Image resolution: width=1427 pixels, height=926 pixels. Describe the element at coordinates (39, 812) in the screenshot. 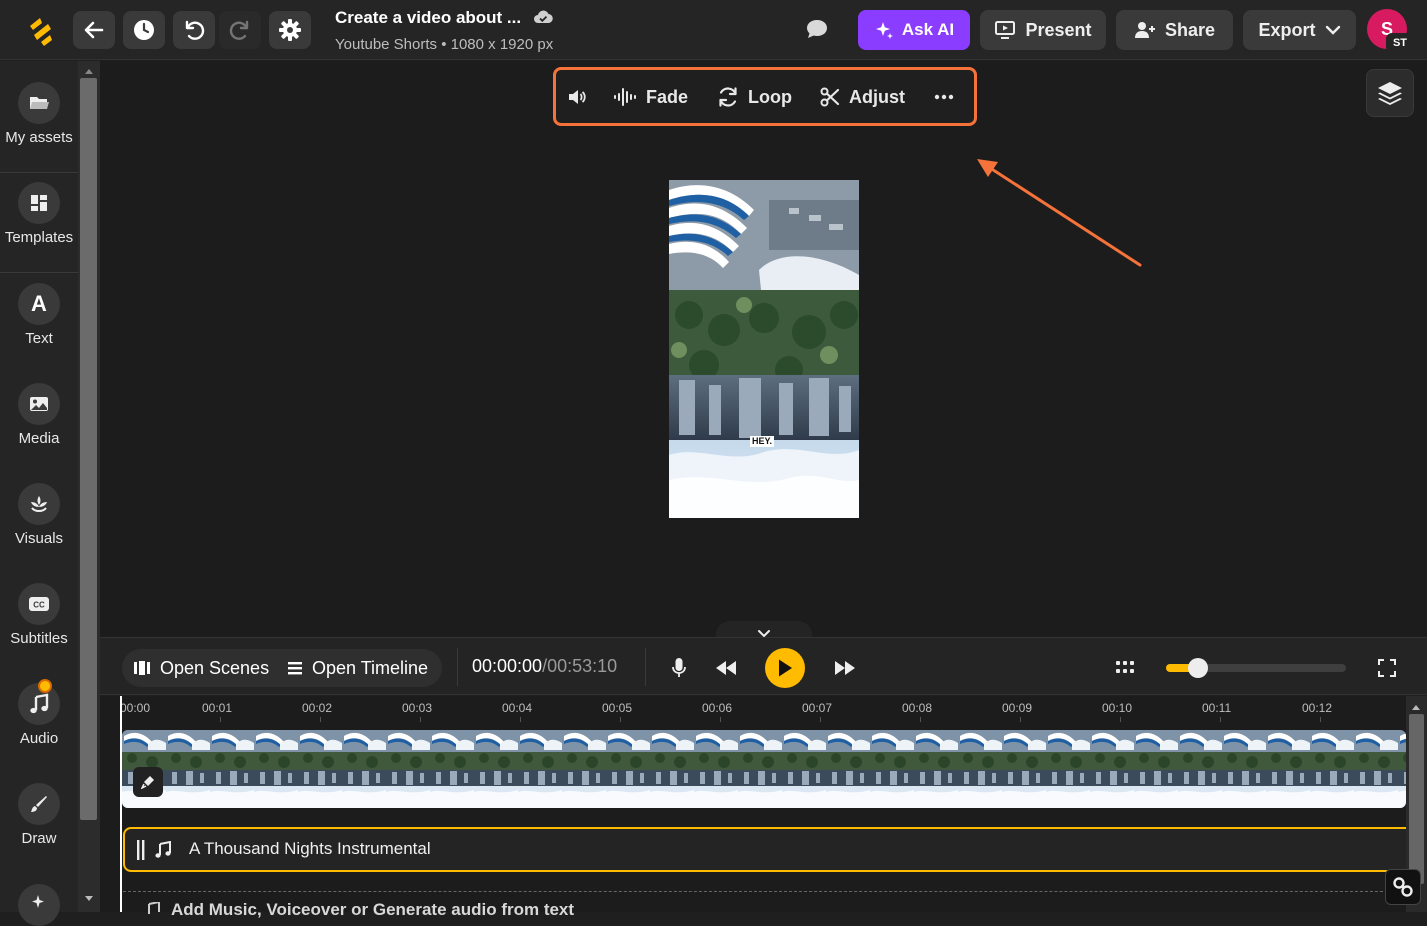

I see `sidebar-item-draw: Draw` at that location.